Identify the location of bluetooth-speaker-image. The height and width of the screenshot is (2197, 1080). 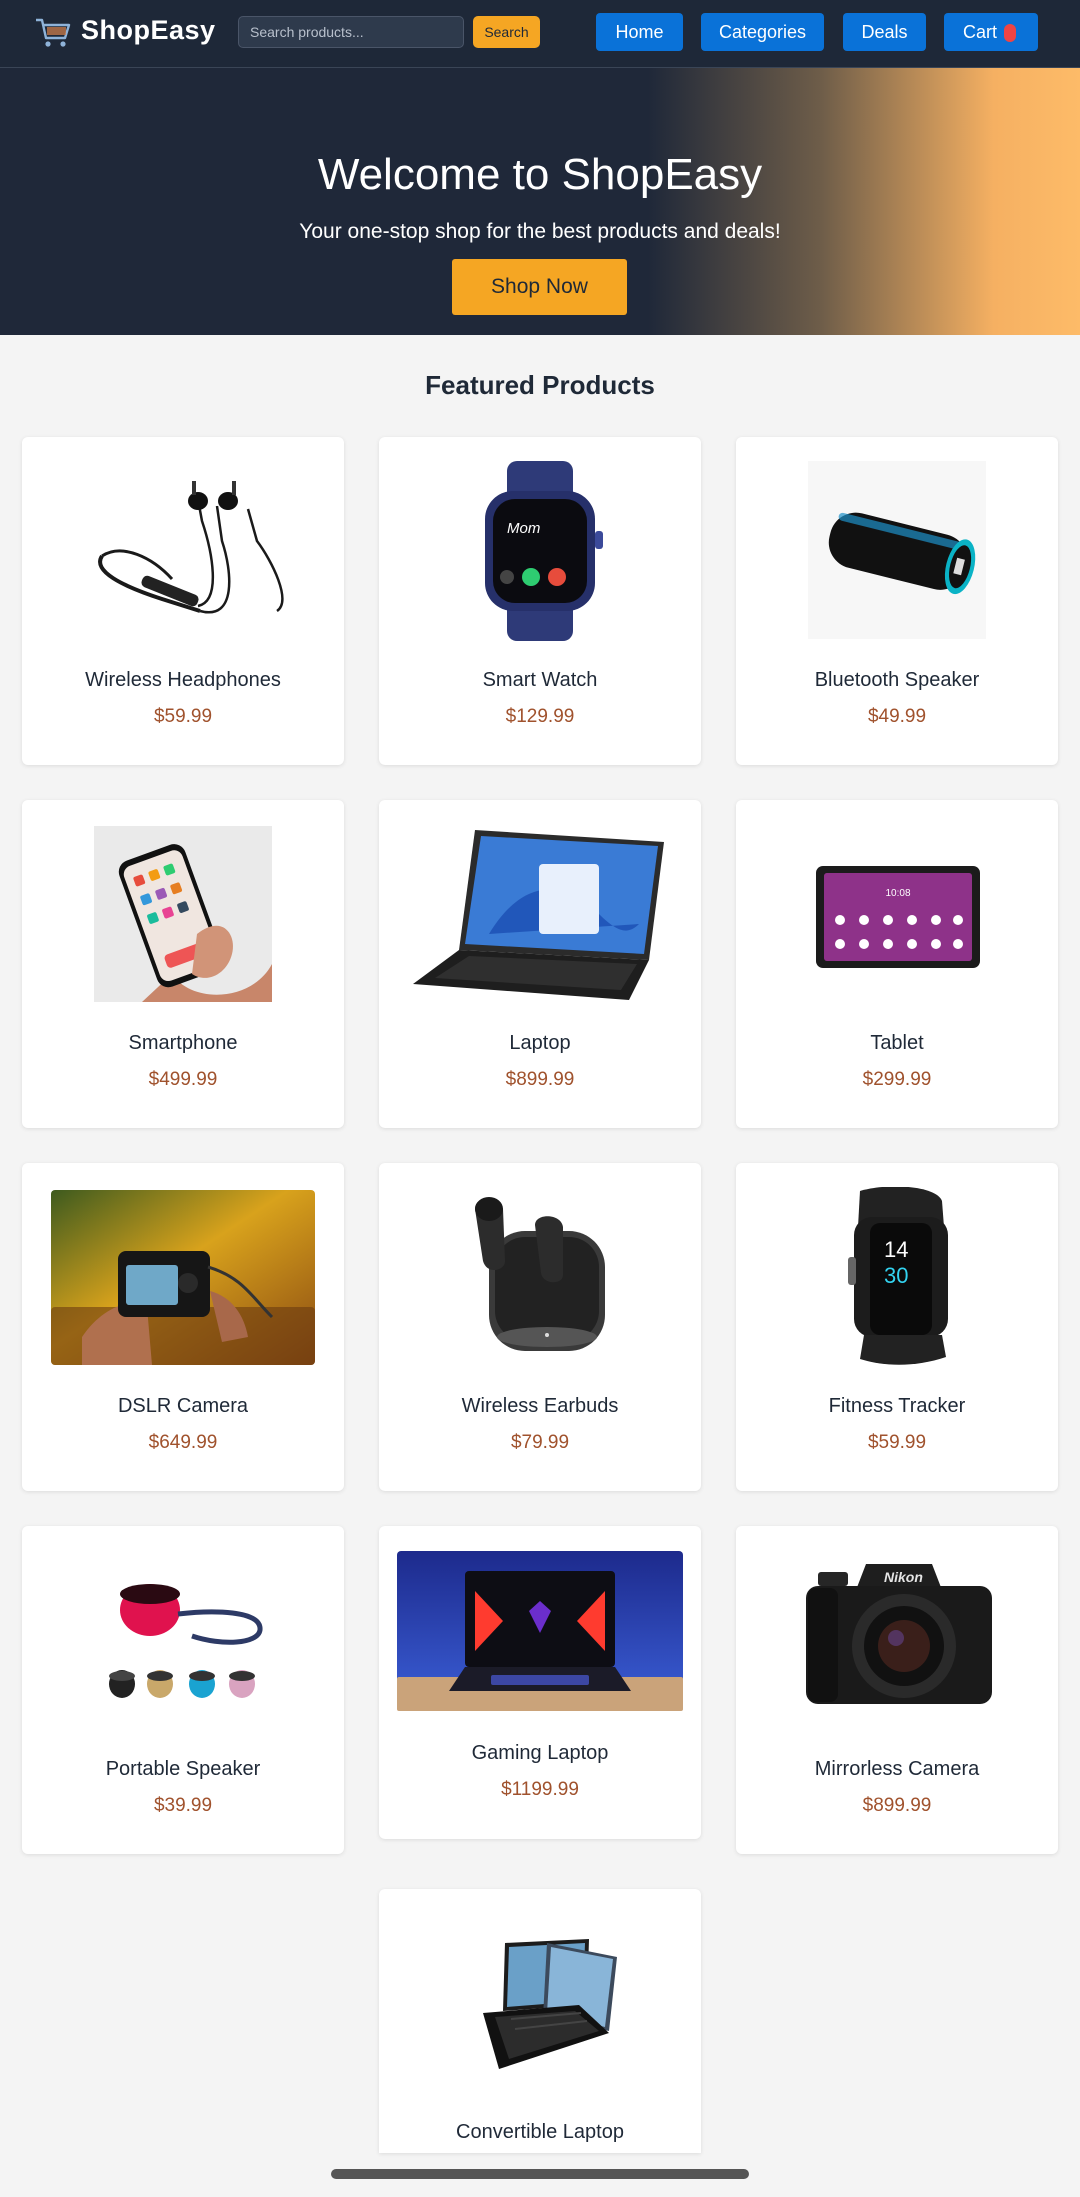
(897, 550).